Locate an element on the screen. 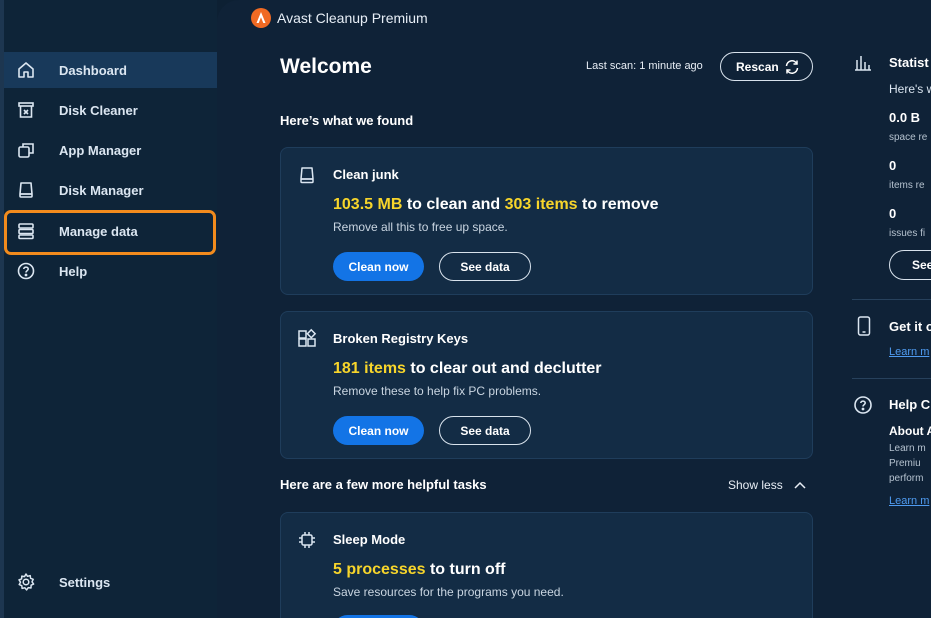 The height and width of the screenshot is (618, 931). show-less-toggle: Show less is located at coordinates (767, 485).